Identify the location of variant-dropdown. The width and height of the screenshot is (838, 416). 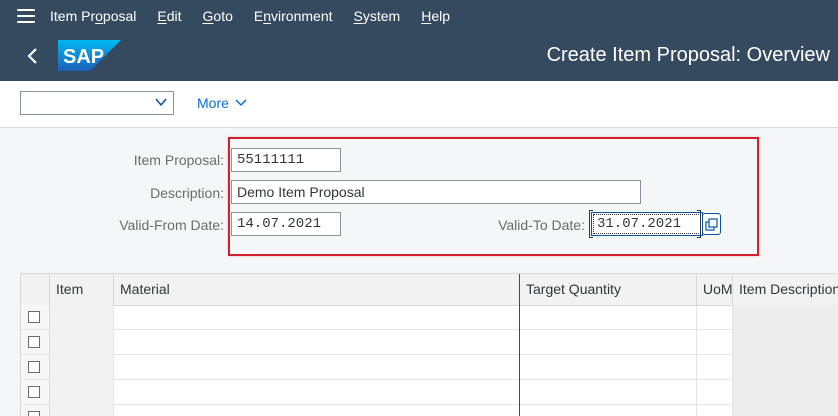
(97, 103).